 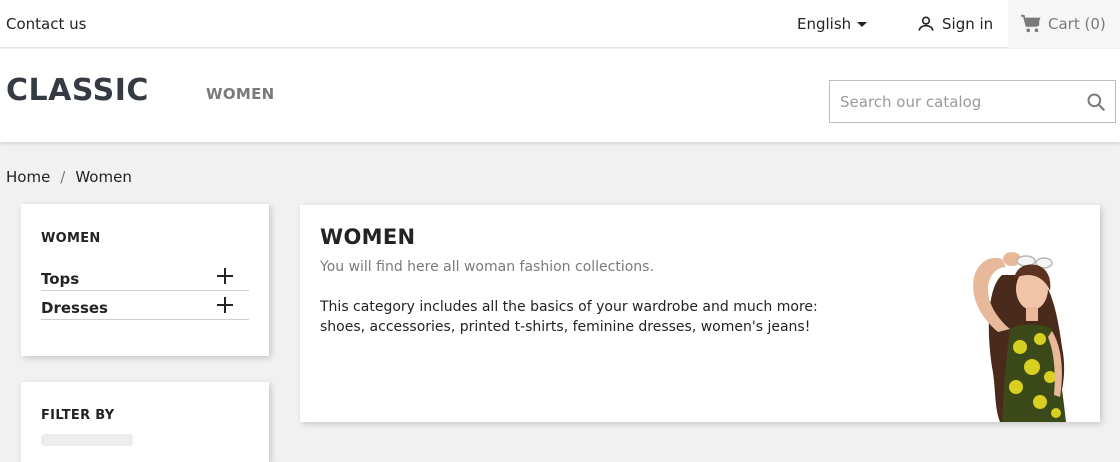 What do you see at coordinates (74, 308) in the screenshot?
I see `category-label: Dresses` at bounding box center [74, 308].